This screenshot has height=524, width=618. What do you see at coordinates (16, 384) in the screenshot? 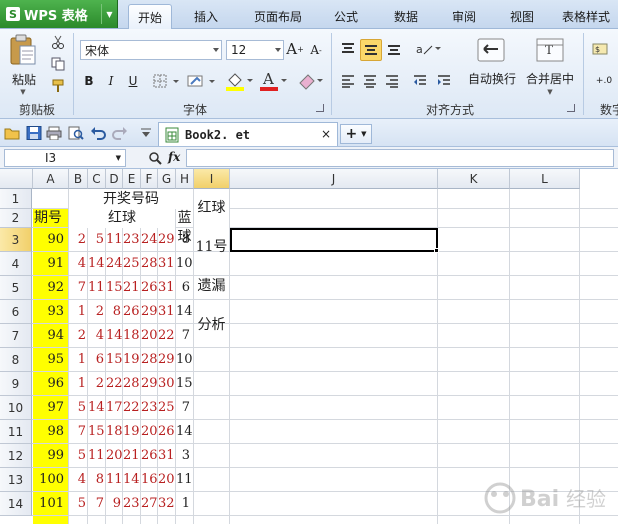
I see `row-header-9: 9` at bounding box center [16, 384].